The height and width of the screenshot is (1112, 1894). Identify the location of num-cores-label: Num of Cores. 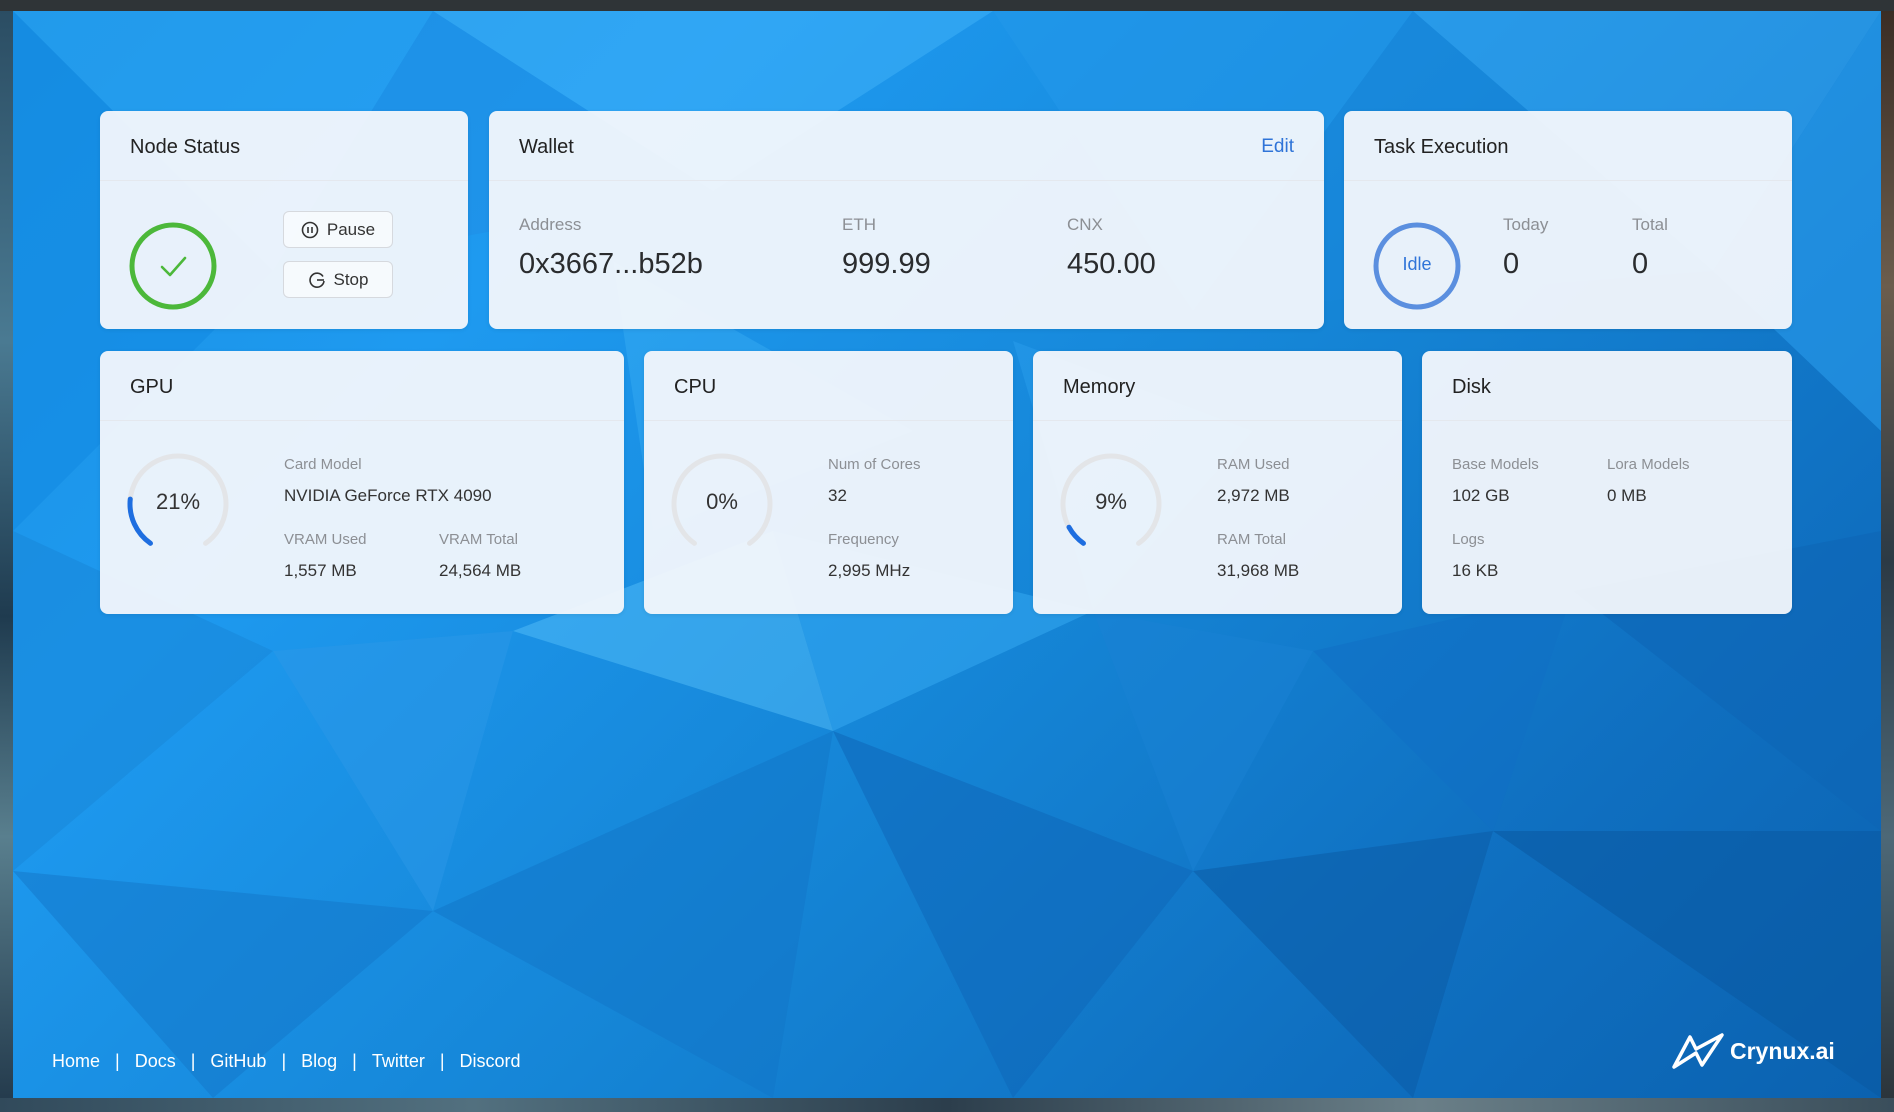
(874, 464).